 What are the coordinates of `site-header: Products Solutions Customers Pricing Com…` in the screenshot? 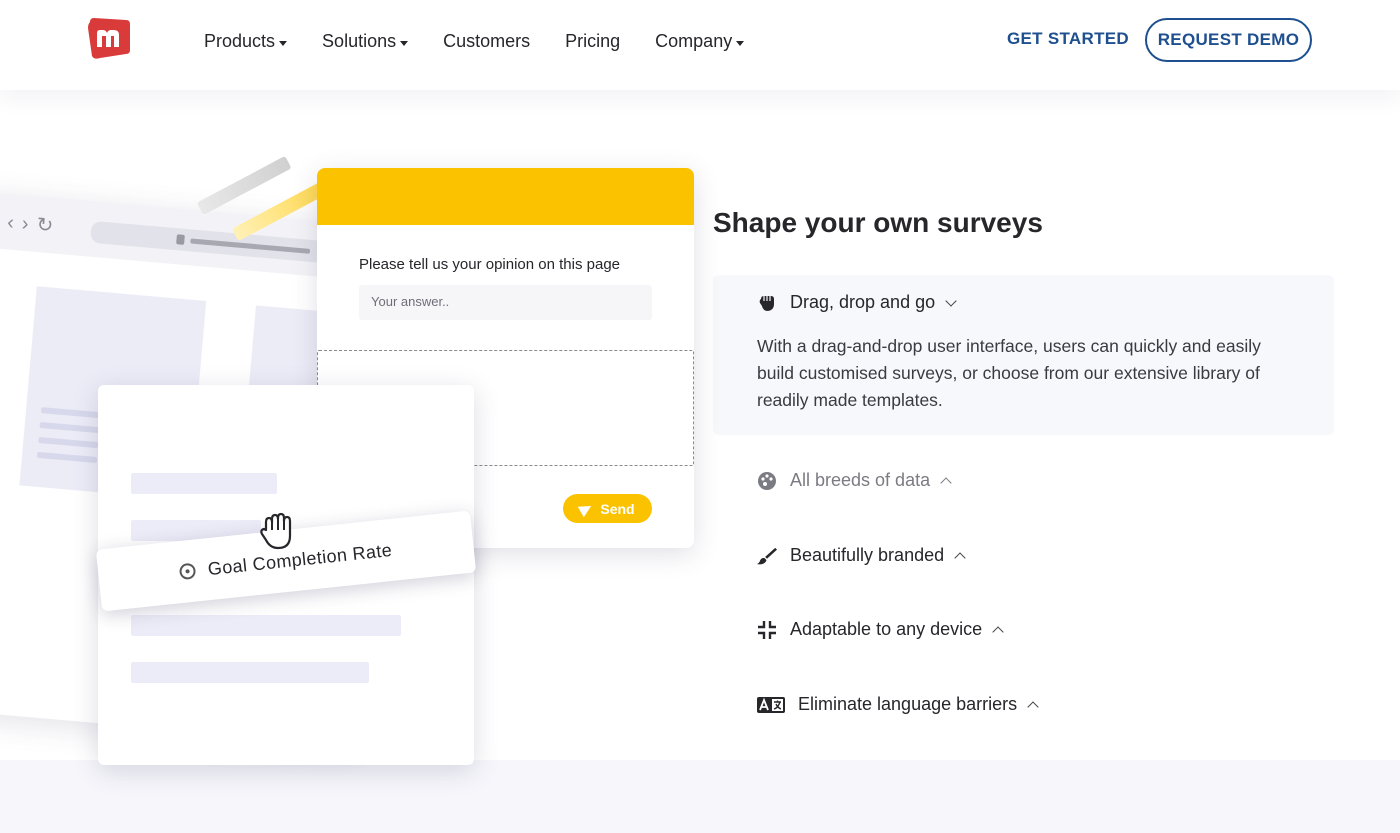 It's located at (700, 45).